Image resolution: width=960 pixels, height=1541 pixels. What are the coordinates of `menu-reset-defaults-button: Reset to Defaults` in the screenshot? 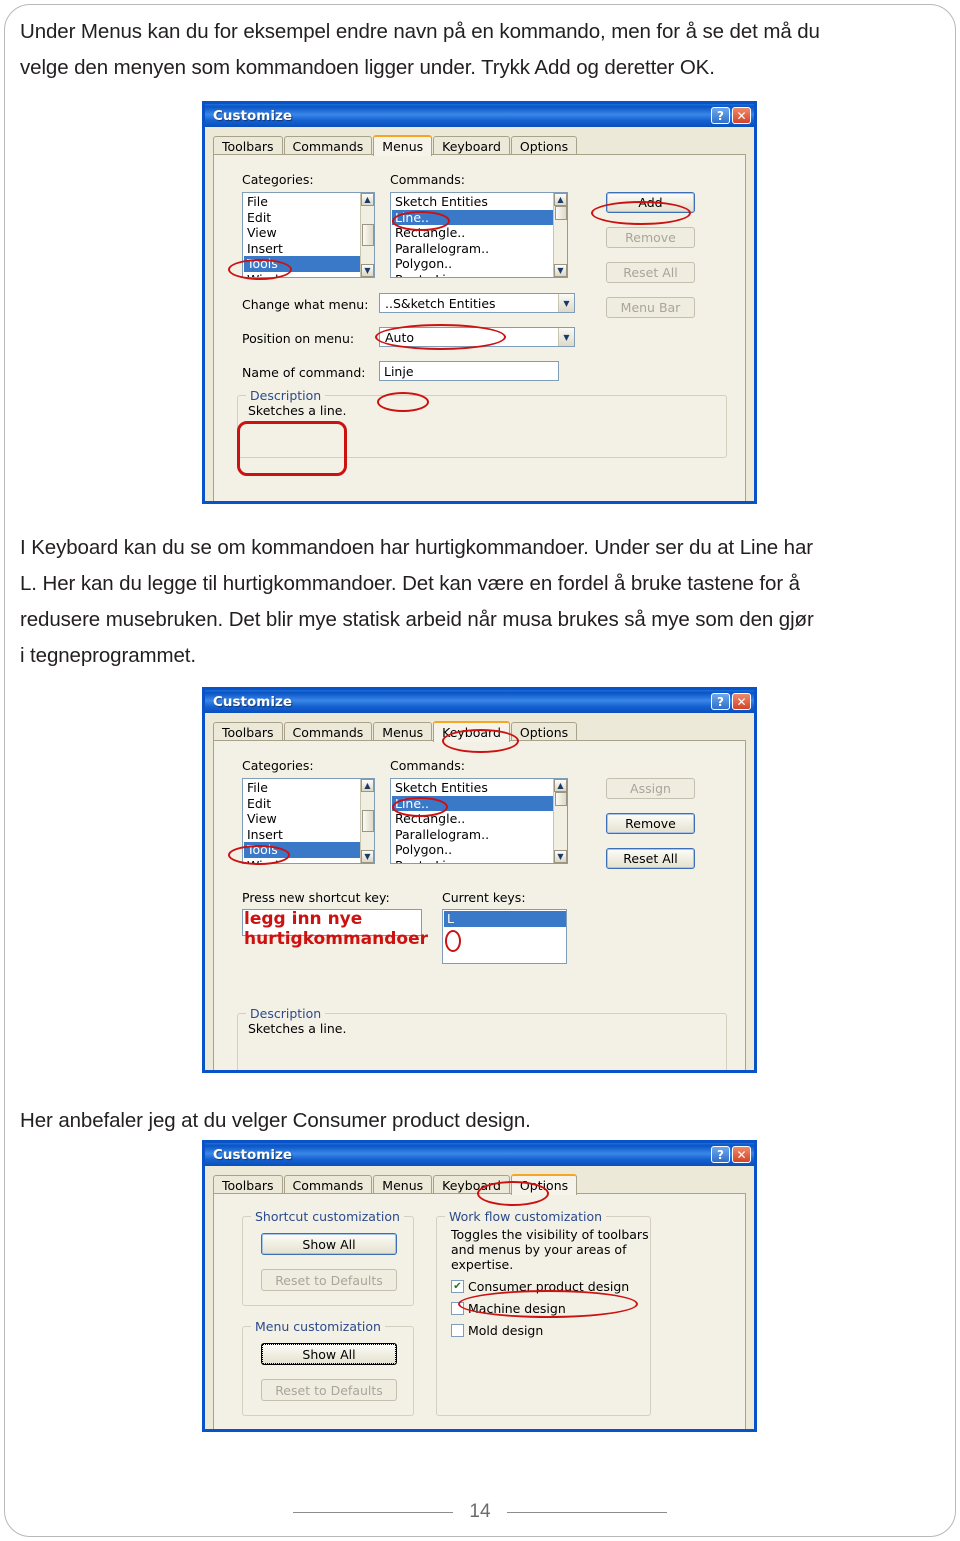 It's located at (329, 1390).